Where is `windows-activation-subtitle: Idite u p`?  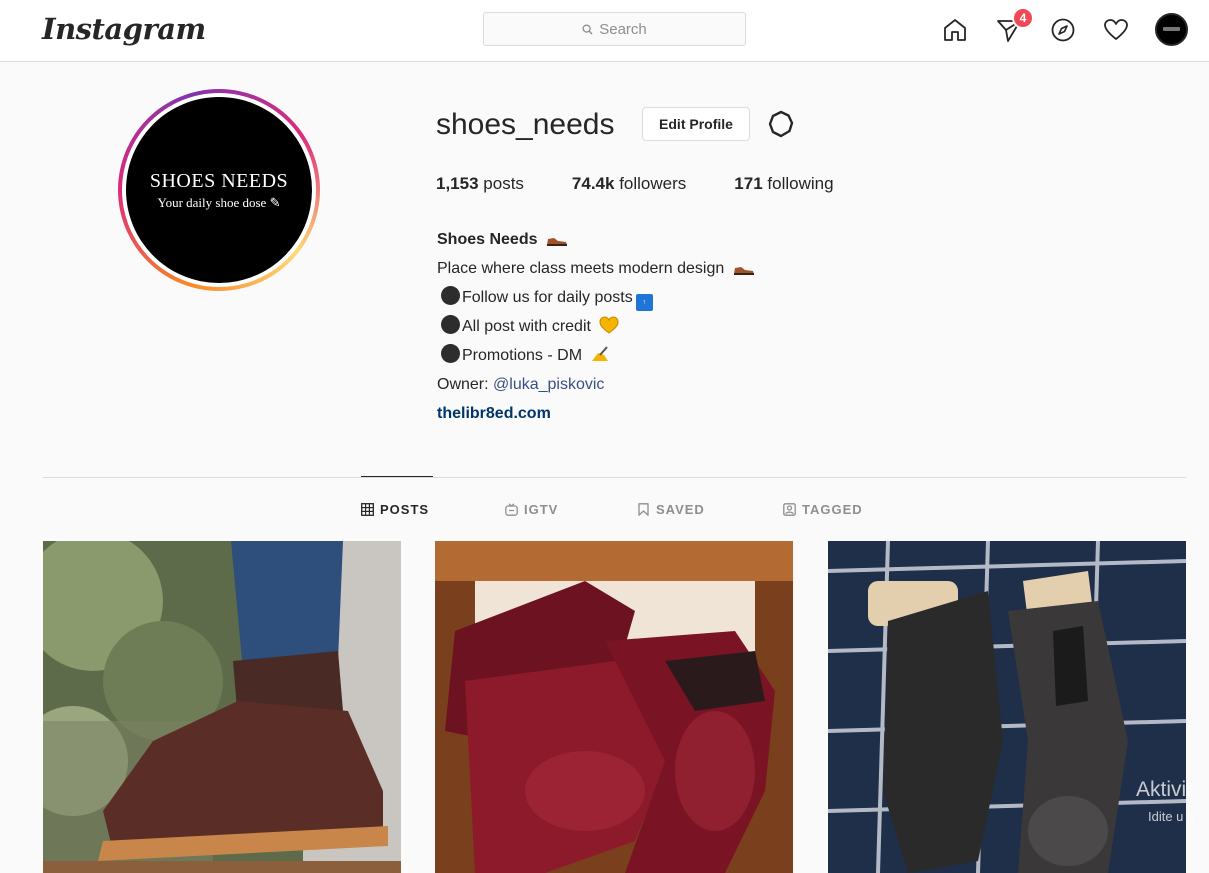 windows-activation-subtitle: Idite u p is located at coordinates (1171, 816).